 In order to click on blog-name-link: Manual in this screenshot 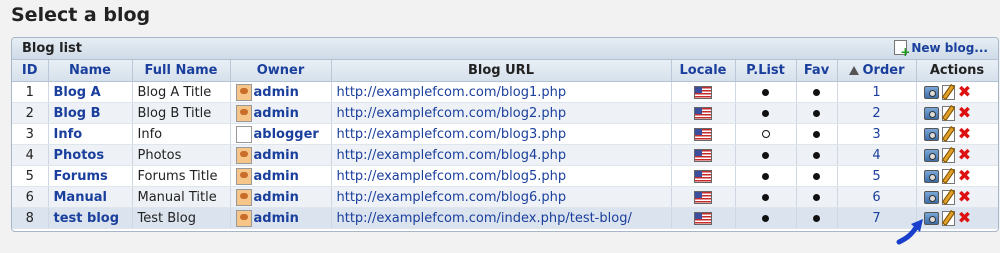, I will do `click(80, 197)`.